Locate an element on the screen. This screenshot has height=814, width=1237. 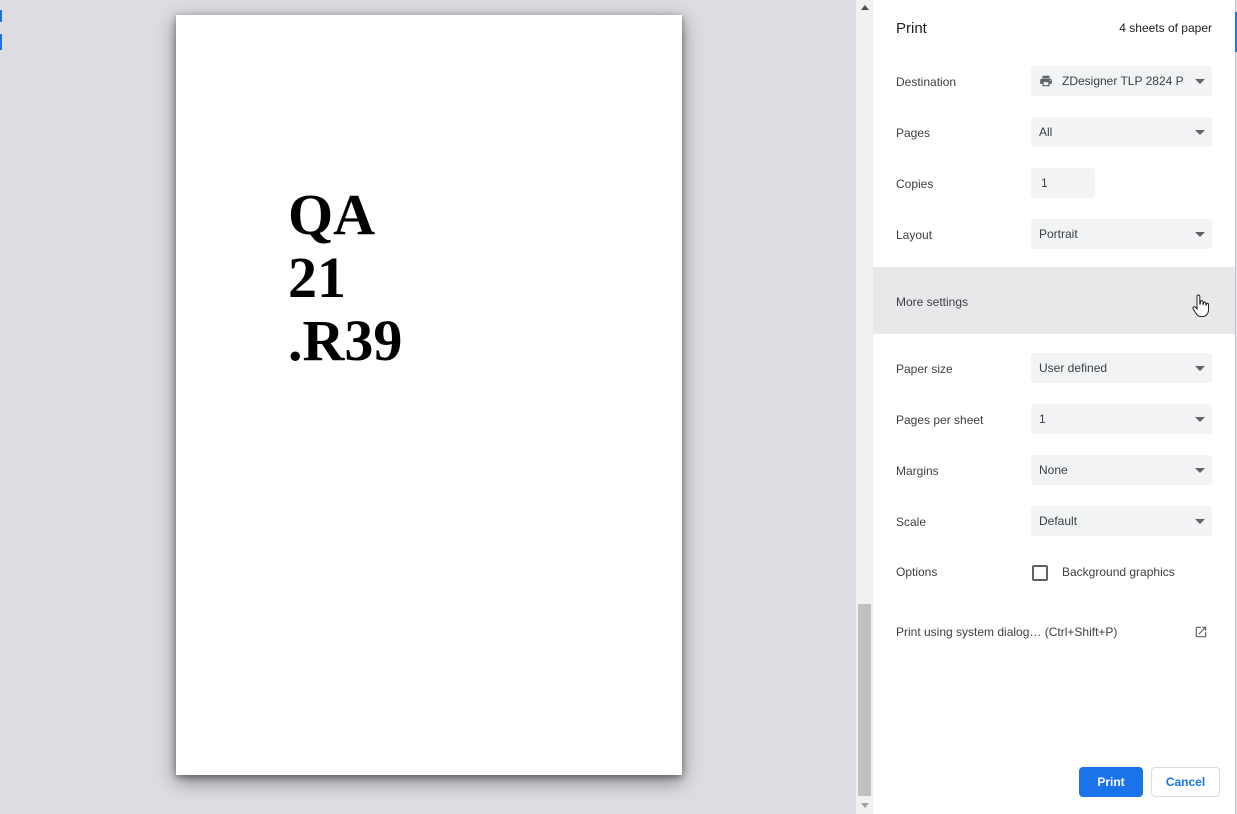
margins-row: Margins None is located at coordinates (1054, 471).